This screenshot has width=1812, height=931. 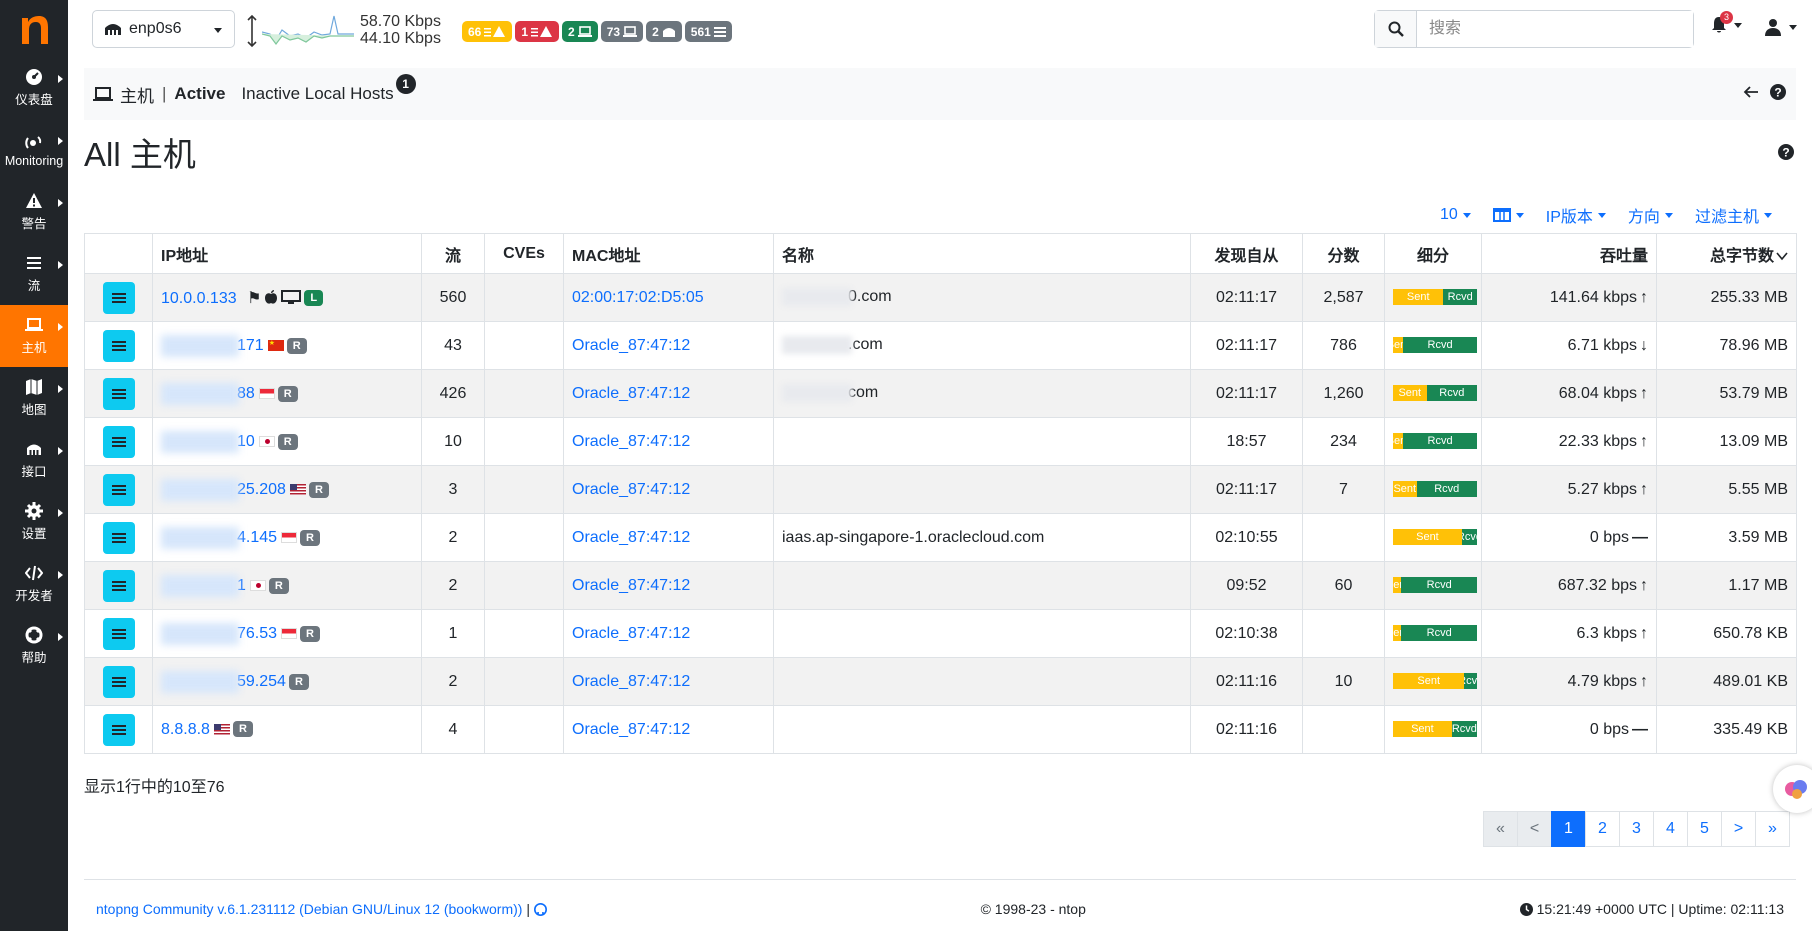 I want to click on caret-right-icon, so click(x=60, y=327).